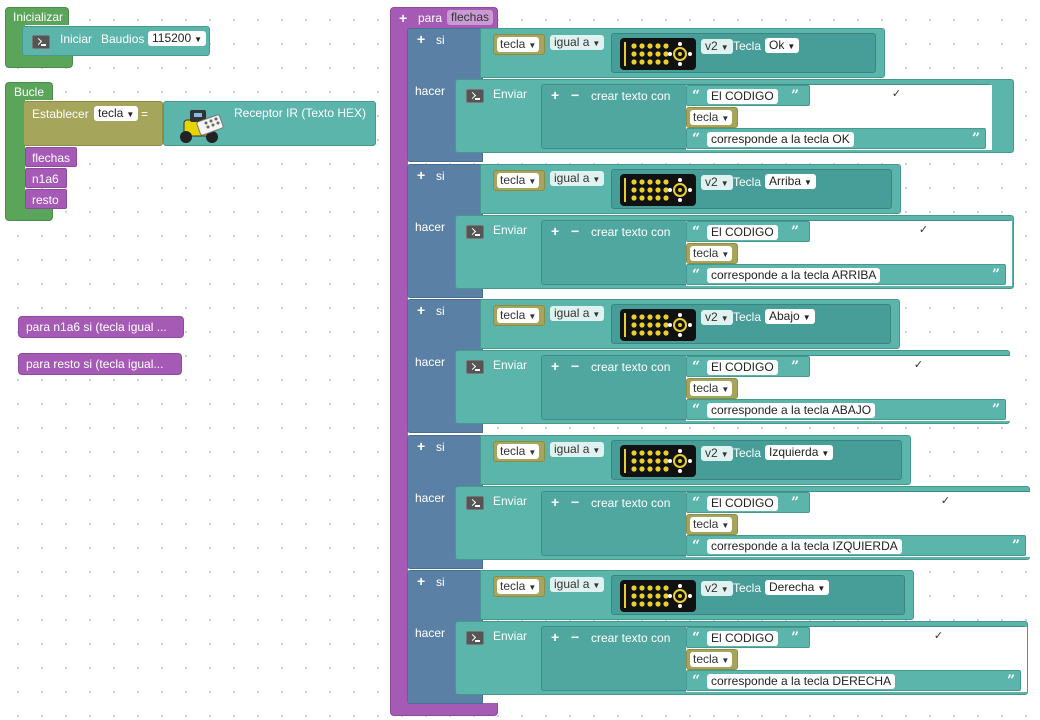 The image size is (1040, 720). Describe the element at coordinates (790, 181) in the screenshot. I see `key-dropdown: Arriba ▼` at that location.